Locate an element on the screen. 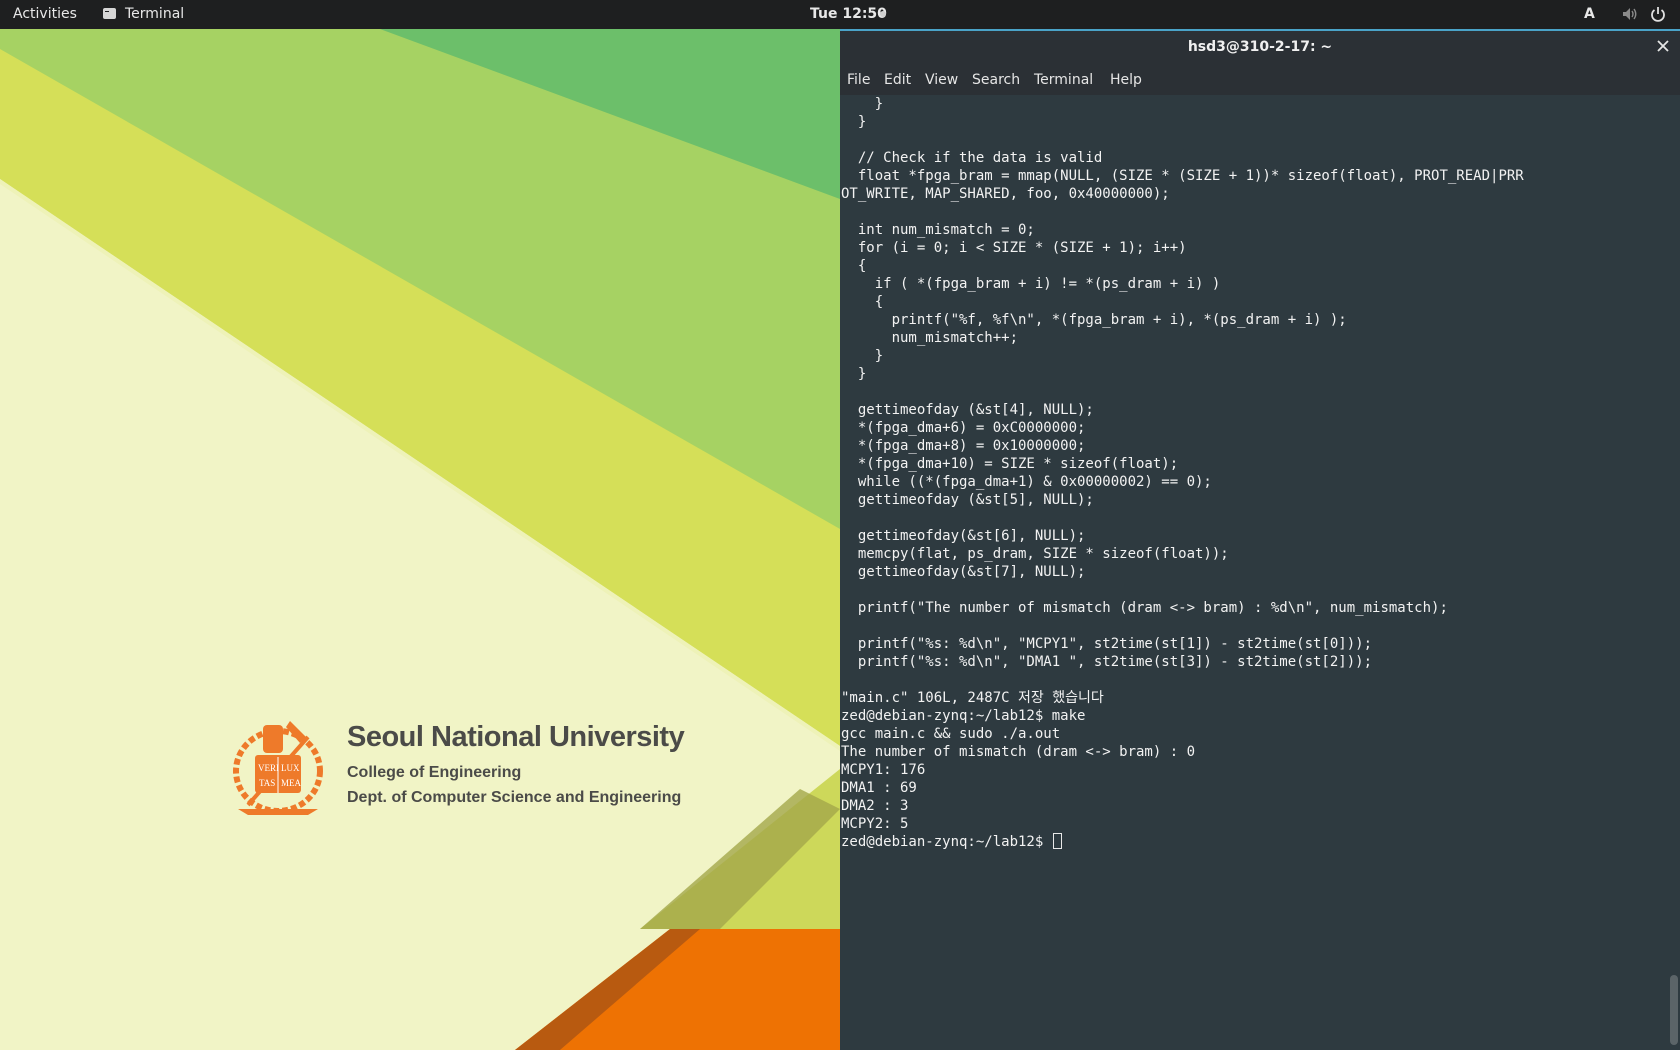 The image size is (1680, 1050). terminal-menubar: File Edit View Search Terminal Help is located at coordinates (1260, 80).